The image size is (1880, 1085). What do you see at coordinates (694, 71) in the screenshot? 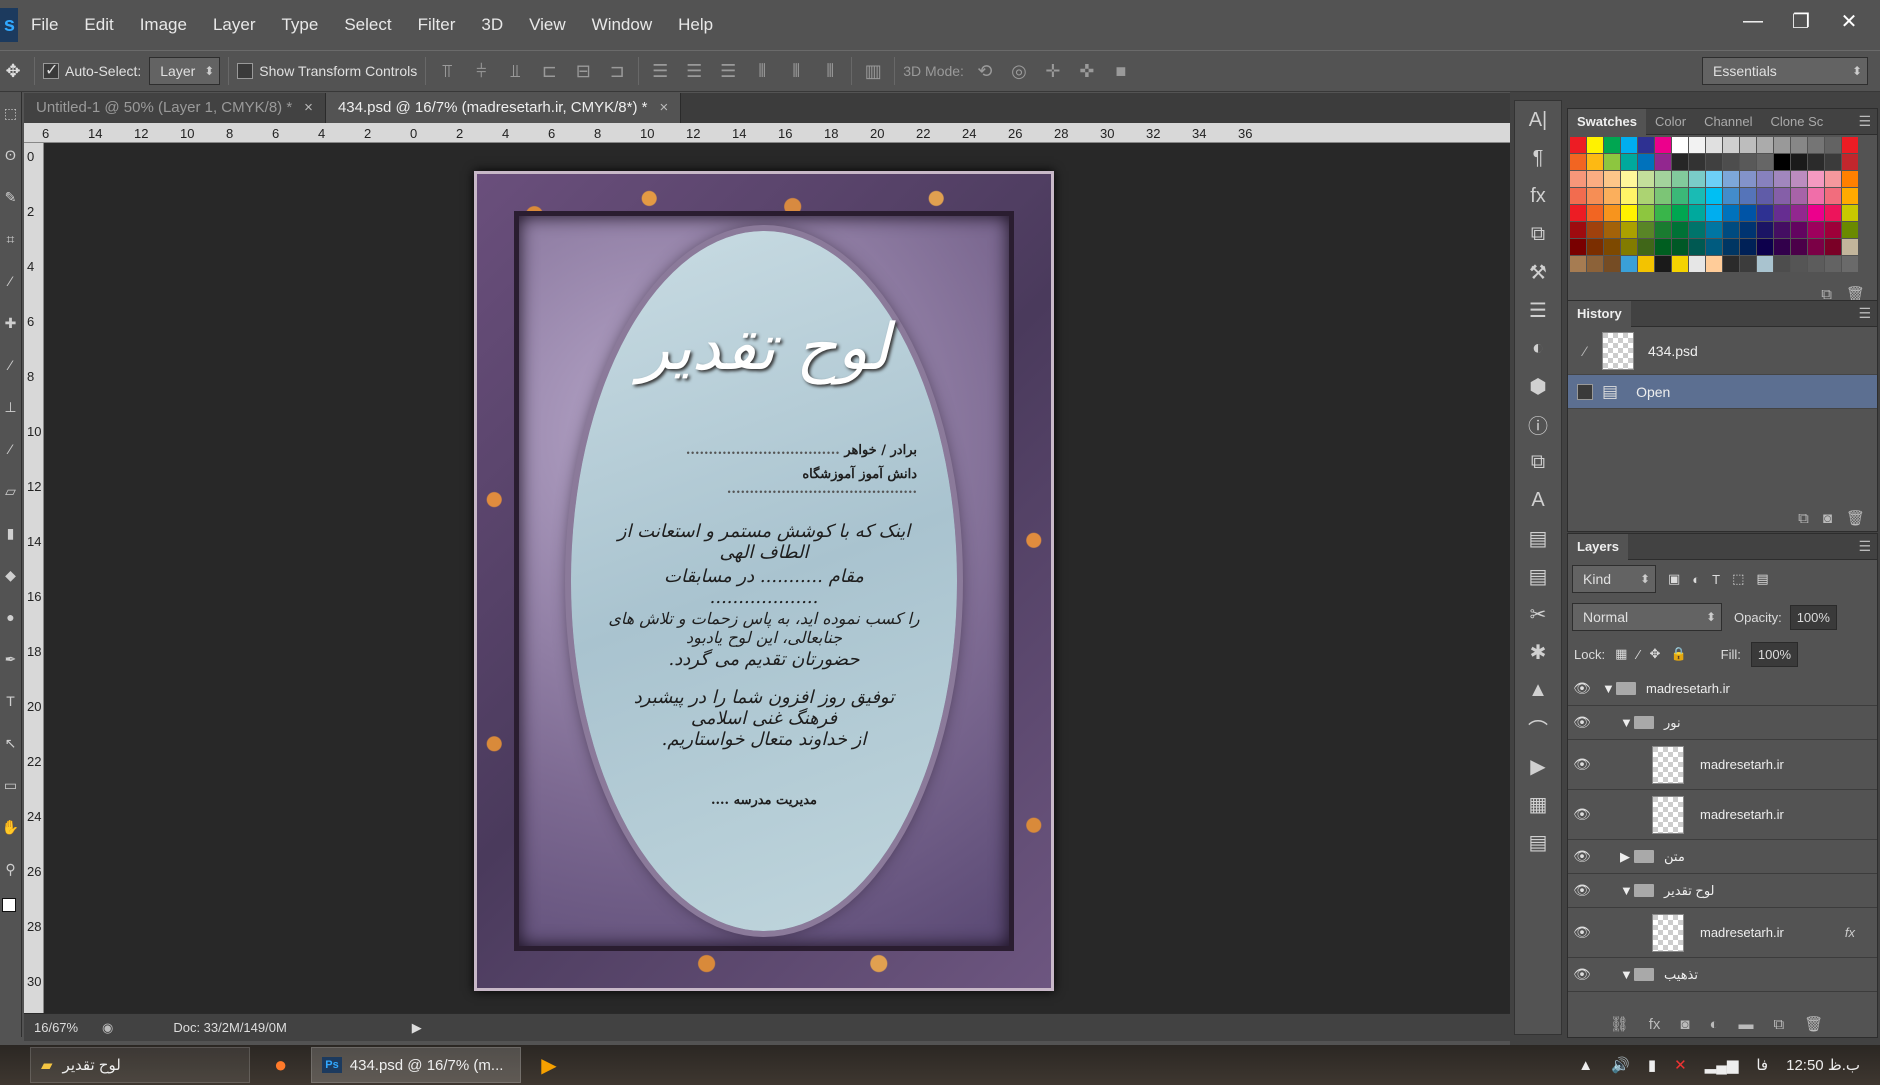
I see `distribute-vcenter-icon: ☰` at bounding box center [694, 71].